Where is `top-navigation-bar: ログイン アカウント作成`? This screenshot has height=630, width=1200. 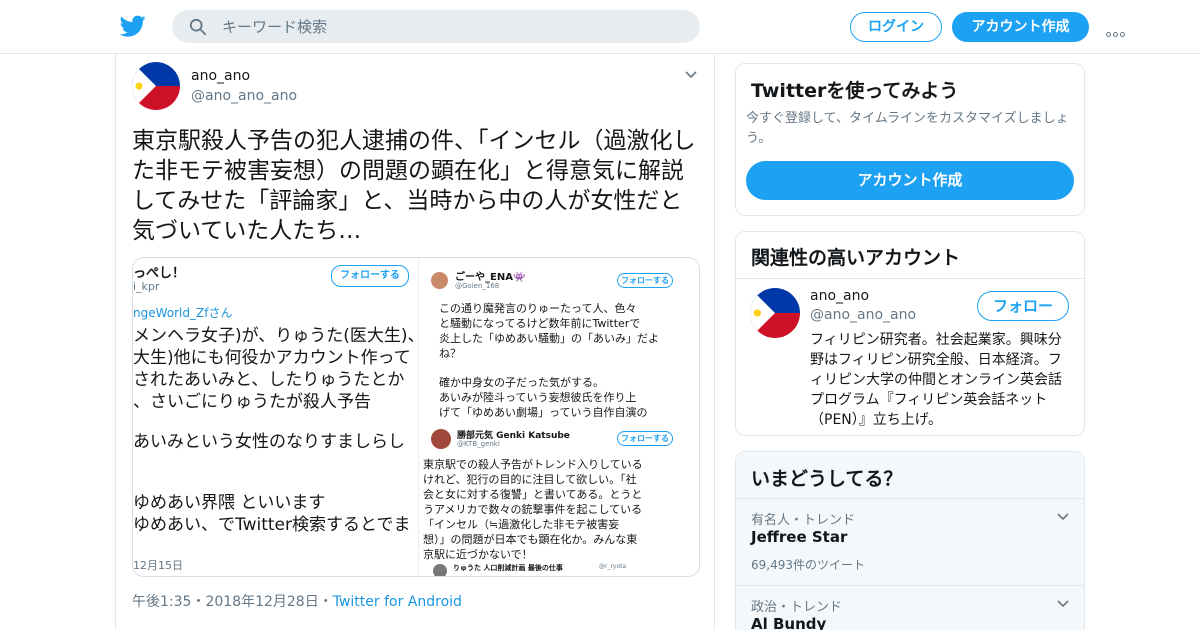
top-navigation-bar: ログイン アカウント作成 is located at coordinates (600, 27).